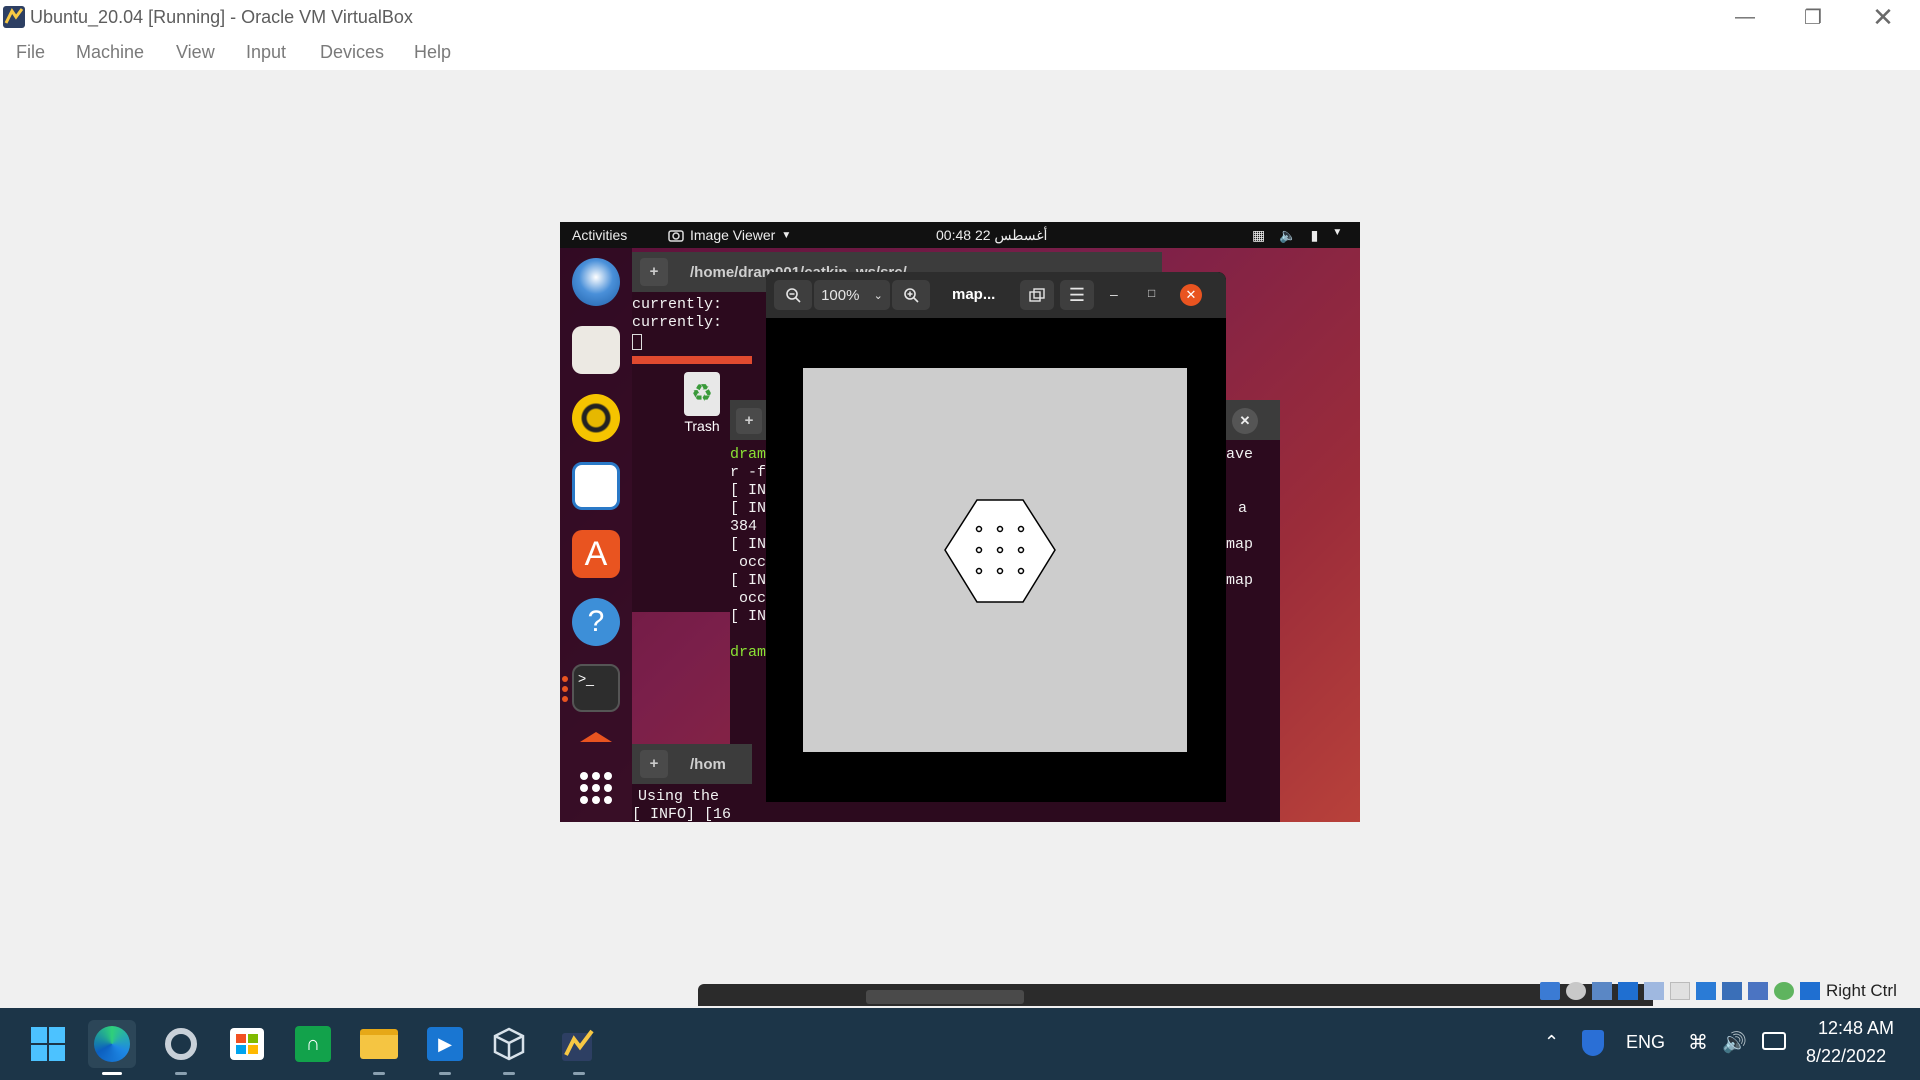 This screenshot has width=1920, height=1080. Describe the element at coordinates (445, 1047) in the screenshot. I see `taskbar-media: ▶` at that location.